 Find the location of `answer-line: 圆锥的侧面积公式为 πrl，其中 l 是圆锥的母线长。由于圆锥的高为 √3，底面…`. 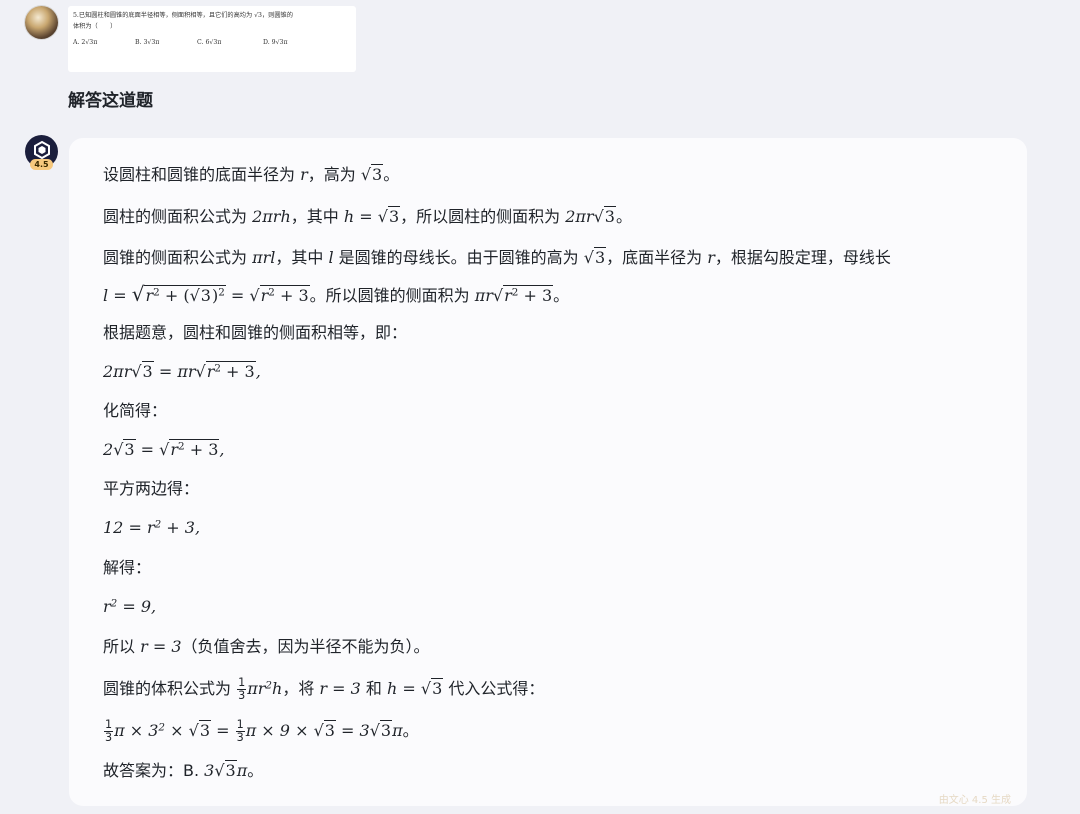

answer-line: 圆锥的侧面积公式为 πrl，其中 l 是圆锥的母线长。由于圆锥的高为 √3，底面… is located at coordinates (497, 257).